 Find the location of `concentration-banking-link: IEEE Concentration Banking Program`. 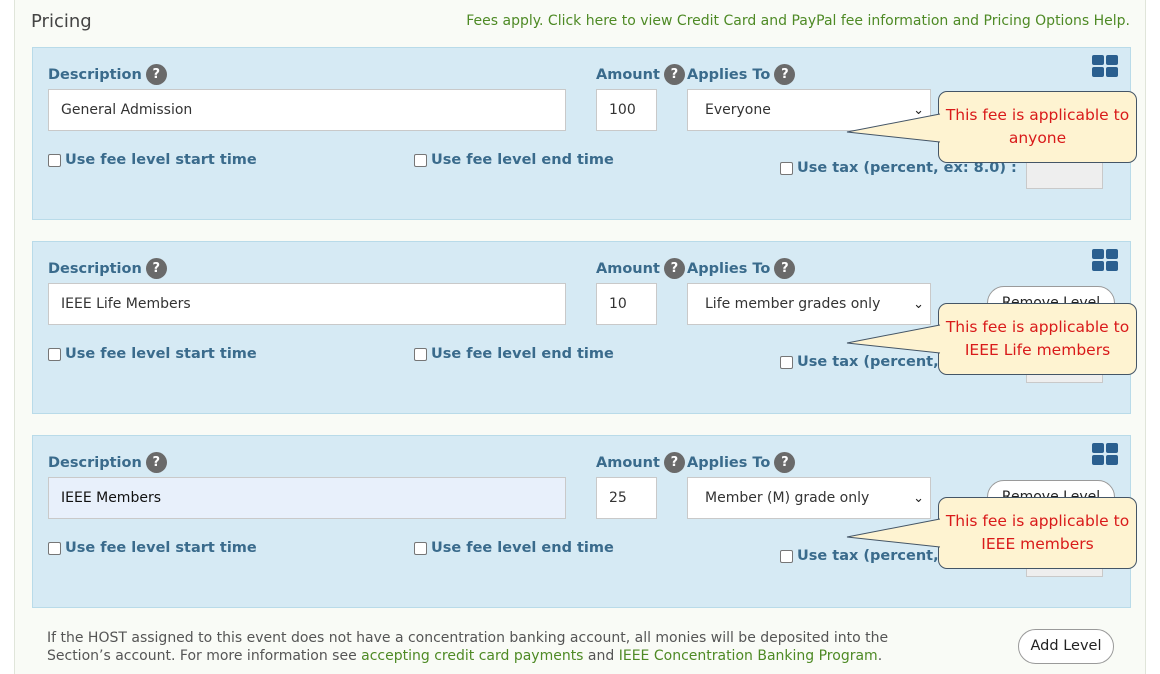

concentration-banking-link: IEEE Concentration Banking Program is located at coordinates (748, 656).